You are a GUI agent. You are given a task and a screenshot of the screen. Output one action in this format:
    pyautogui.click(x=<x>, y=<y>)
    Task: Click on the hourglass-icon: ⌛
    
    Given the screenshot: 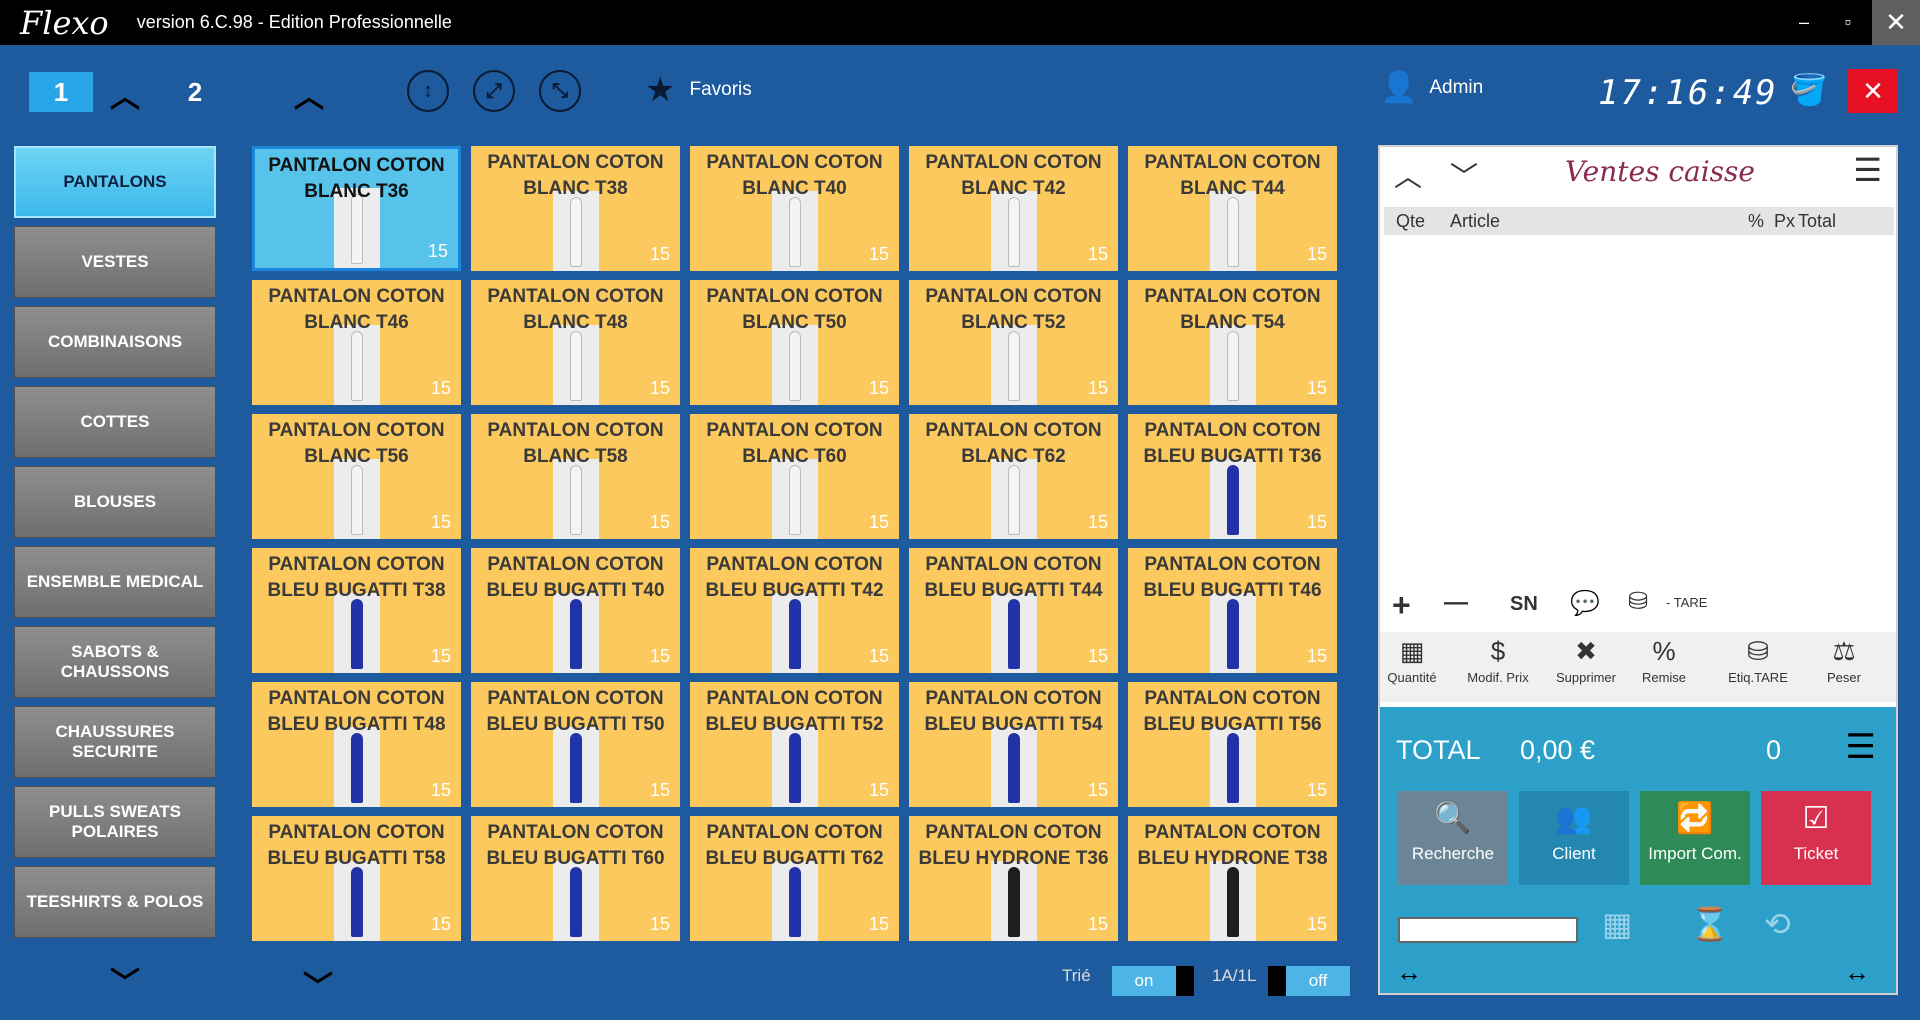 What is the action you would take?
    pyautogui.click(x=1710, y=924)
    